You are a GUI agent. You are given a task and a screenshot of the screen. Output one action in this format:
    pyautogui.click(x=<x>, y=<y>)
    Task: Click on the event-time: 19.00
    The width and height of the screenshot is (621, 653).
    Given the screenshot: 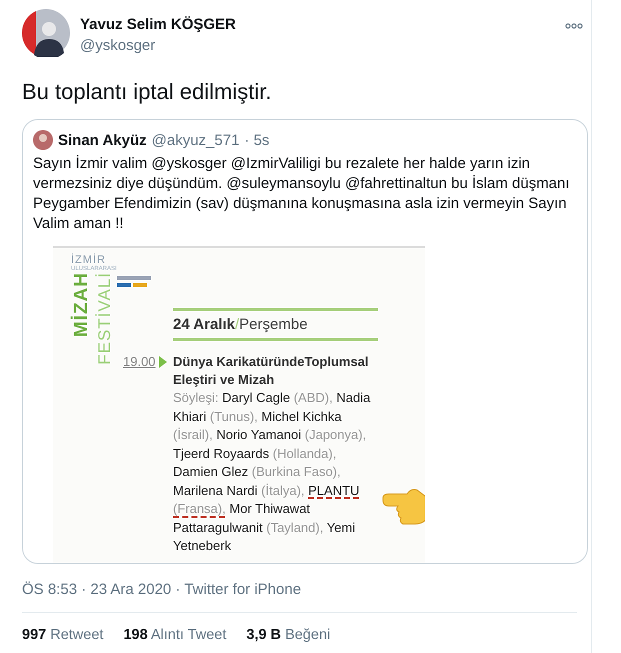 What is the action you would take?
    pyautogui.click(x=139, y=361)
    